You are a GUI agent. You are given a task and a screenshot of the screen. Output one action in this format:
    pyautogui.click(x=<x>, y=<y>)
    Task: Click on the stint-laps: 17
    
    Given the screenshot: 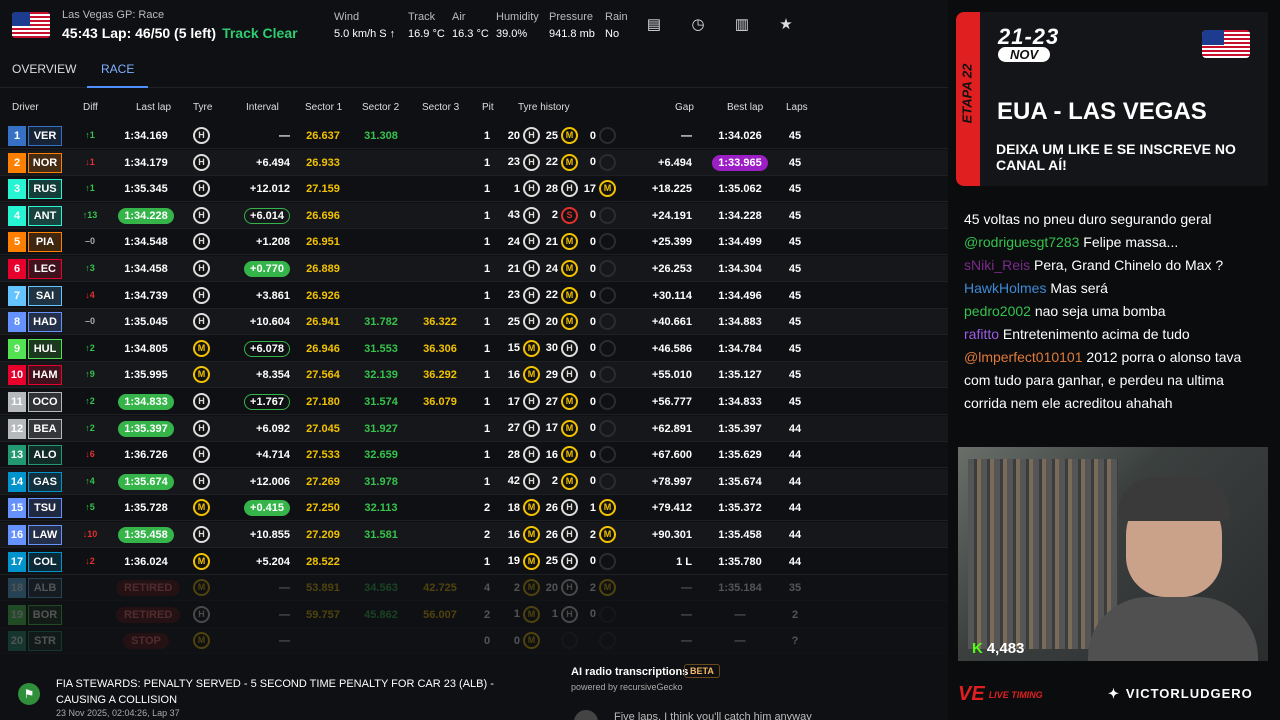 What is the action you would take?
    pyautogui.click(x=589, y=188)
    